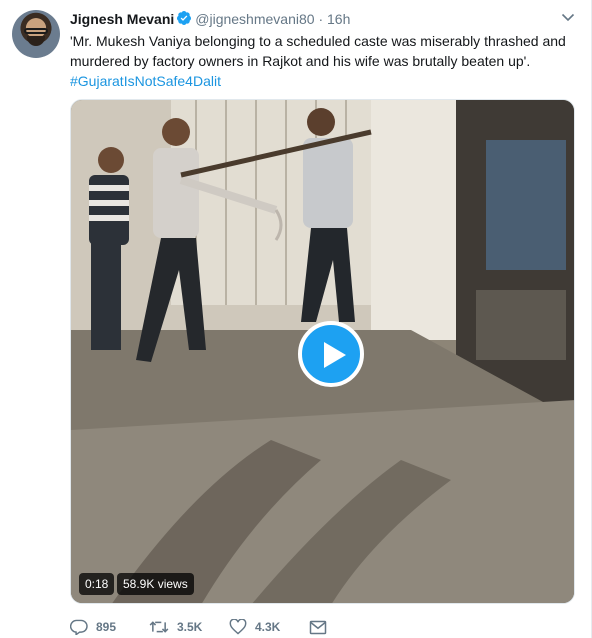 This screenshot has height=638, width=592. I want to click on tweet-header: Jignesh Mevani @jigneshmevani80 · 16h, so click(210, 20).